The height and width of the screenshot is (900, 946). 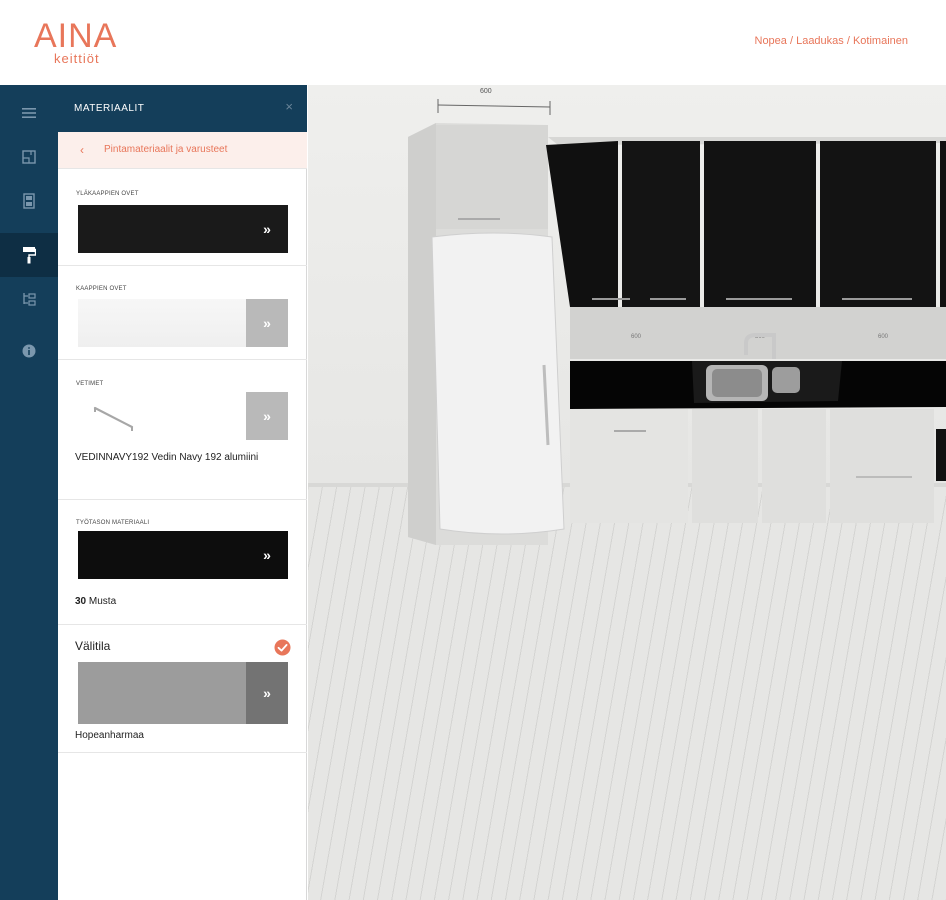 What do you see at coordinates (113, 523) in the screenshot?
I see `section-label: TYÖTASON MATERIAALI` at bounding box center [113, 523].